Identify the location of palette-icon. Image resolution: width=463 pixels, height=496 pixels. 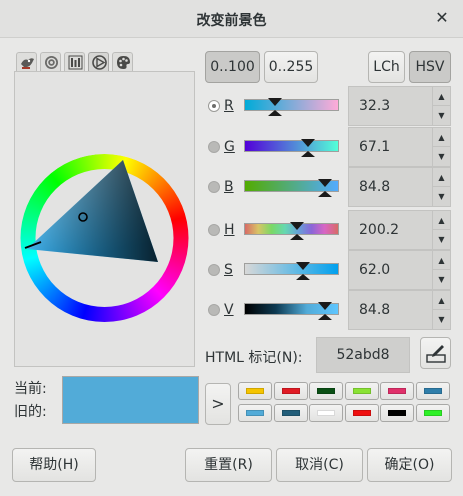
(123, 62).